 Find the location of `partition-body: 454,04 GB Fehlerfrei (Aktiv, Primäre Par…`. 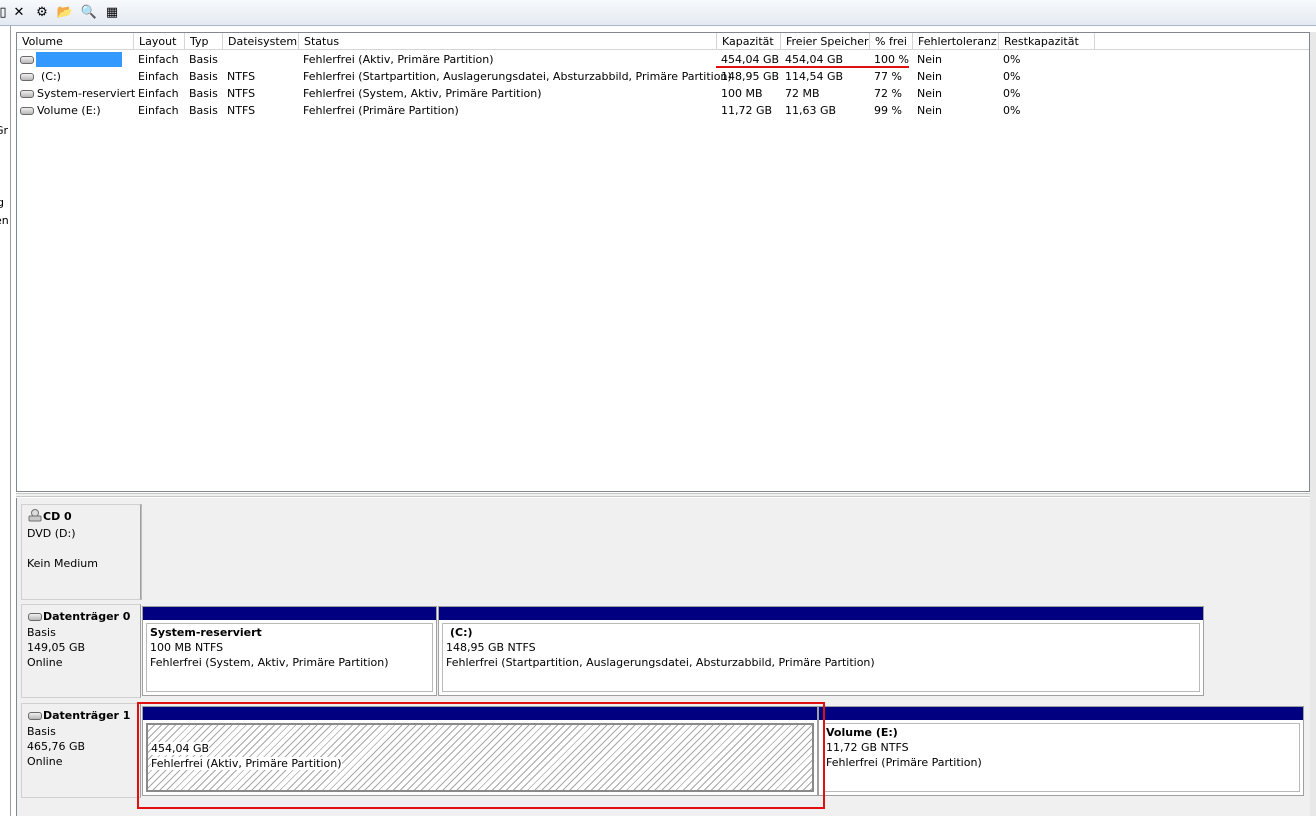

partition-body: 454,04 GB Fehlerfrei (Aktiv, Primäre Par… is located at coordinates (480, 757).